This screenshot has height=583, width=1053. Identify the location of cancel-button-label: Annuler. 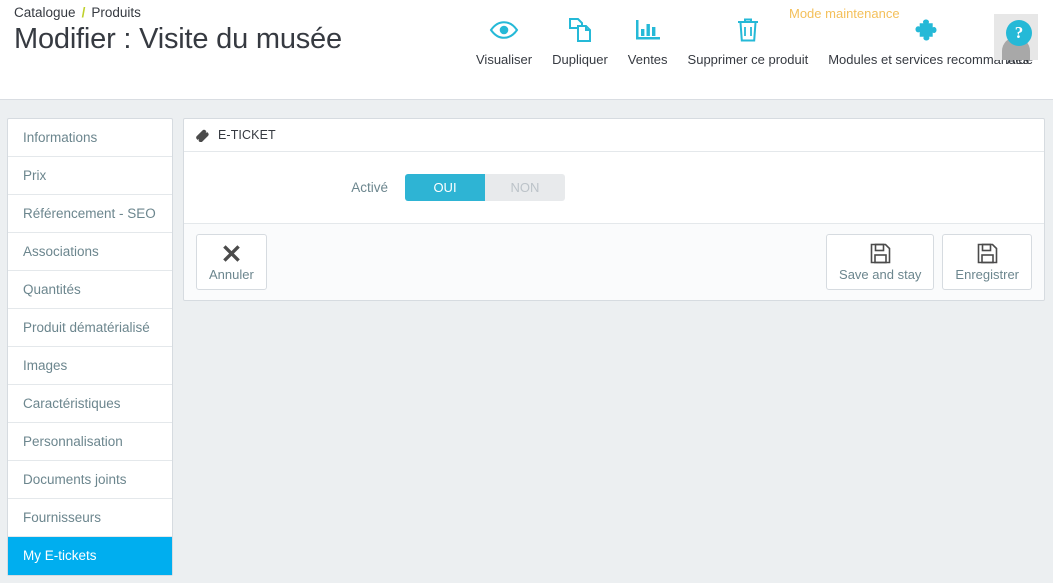
(231, 274).